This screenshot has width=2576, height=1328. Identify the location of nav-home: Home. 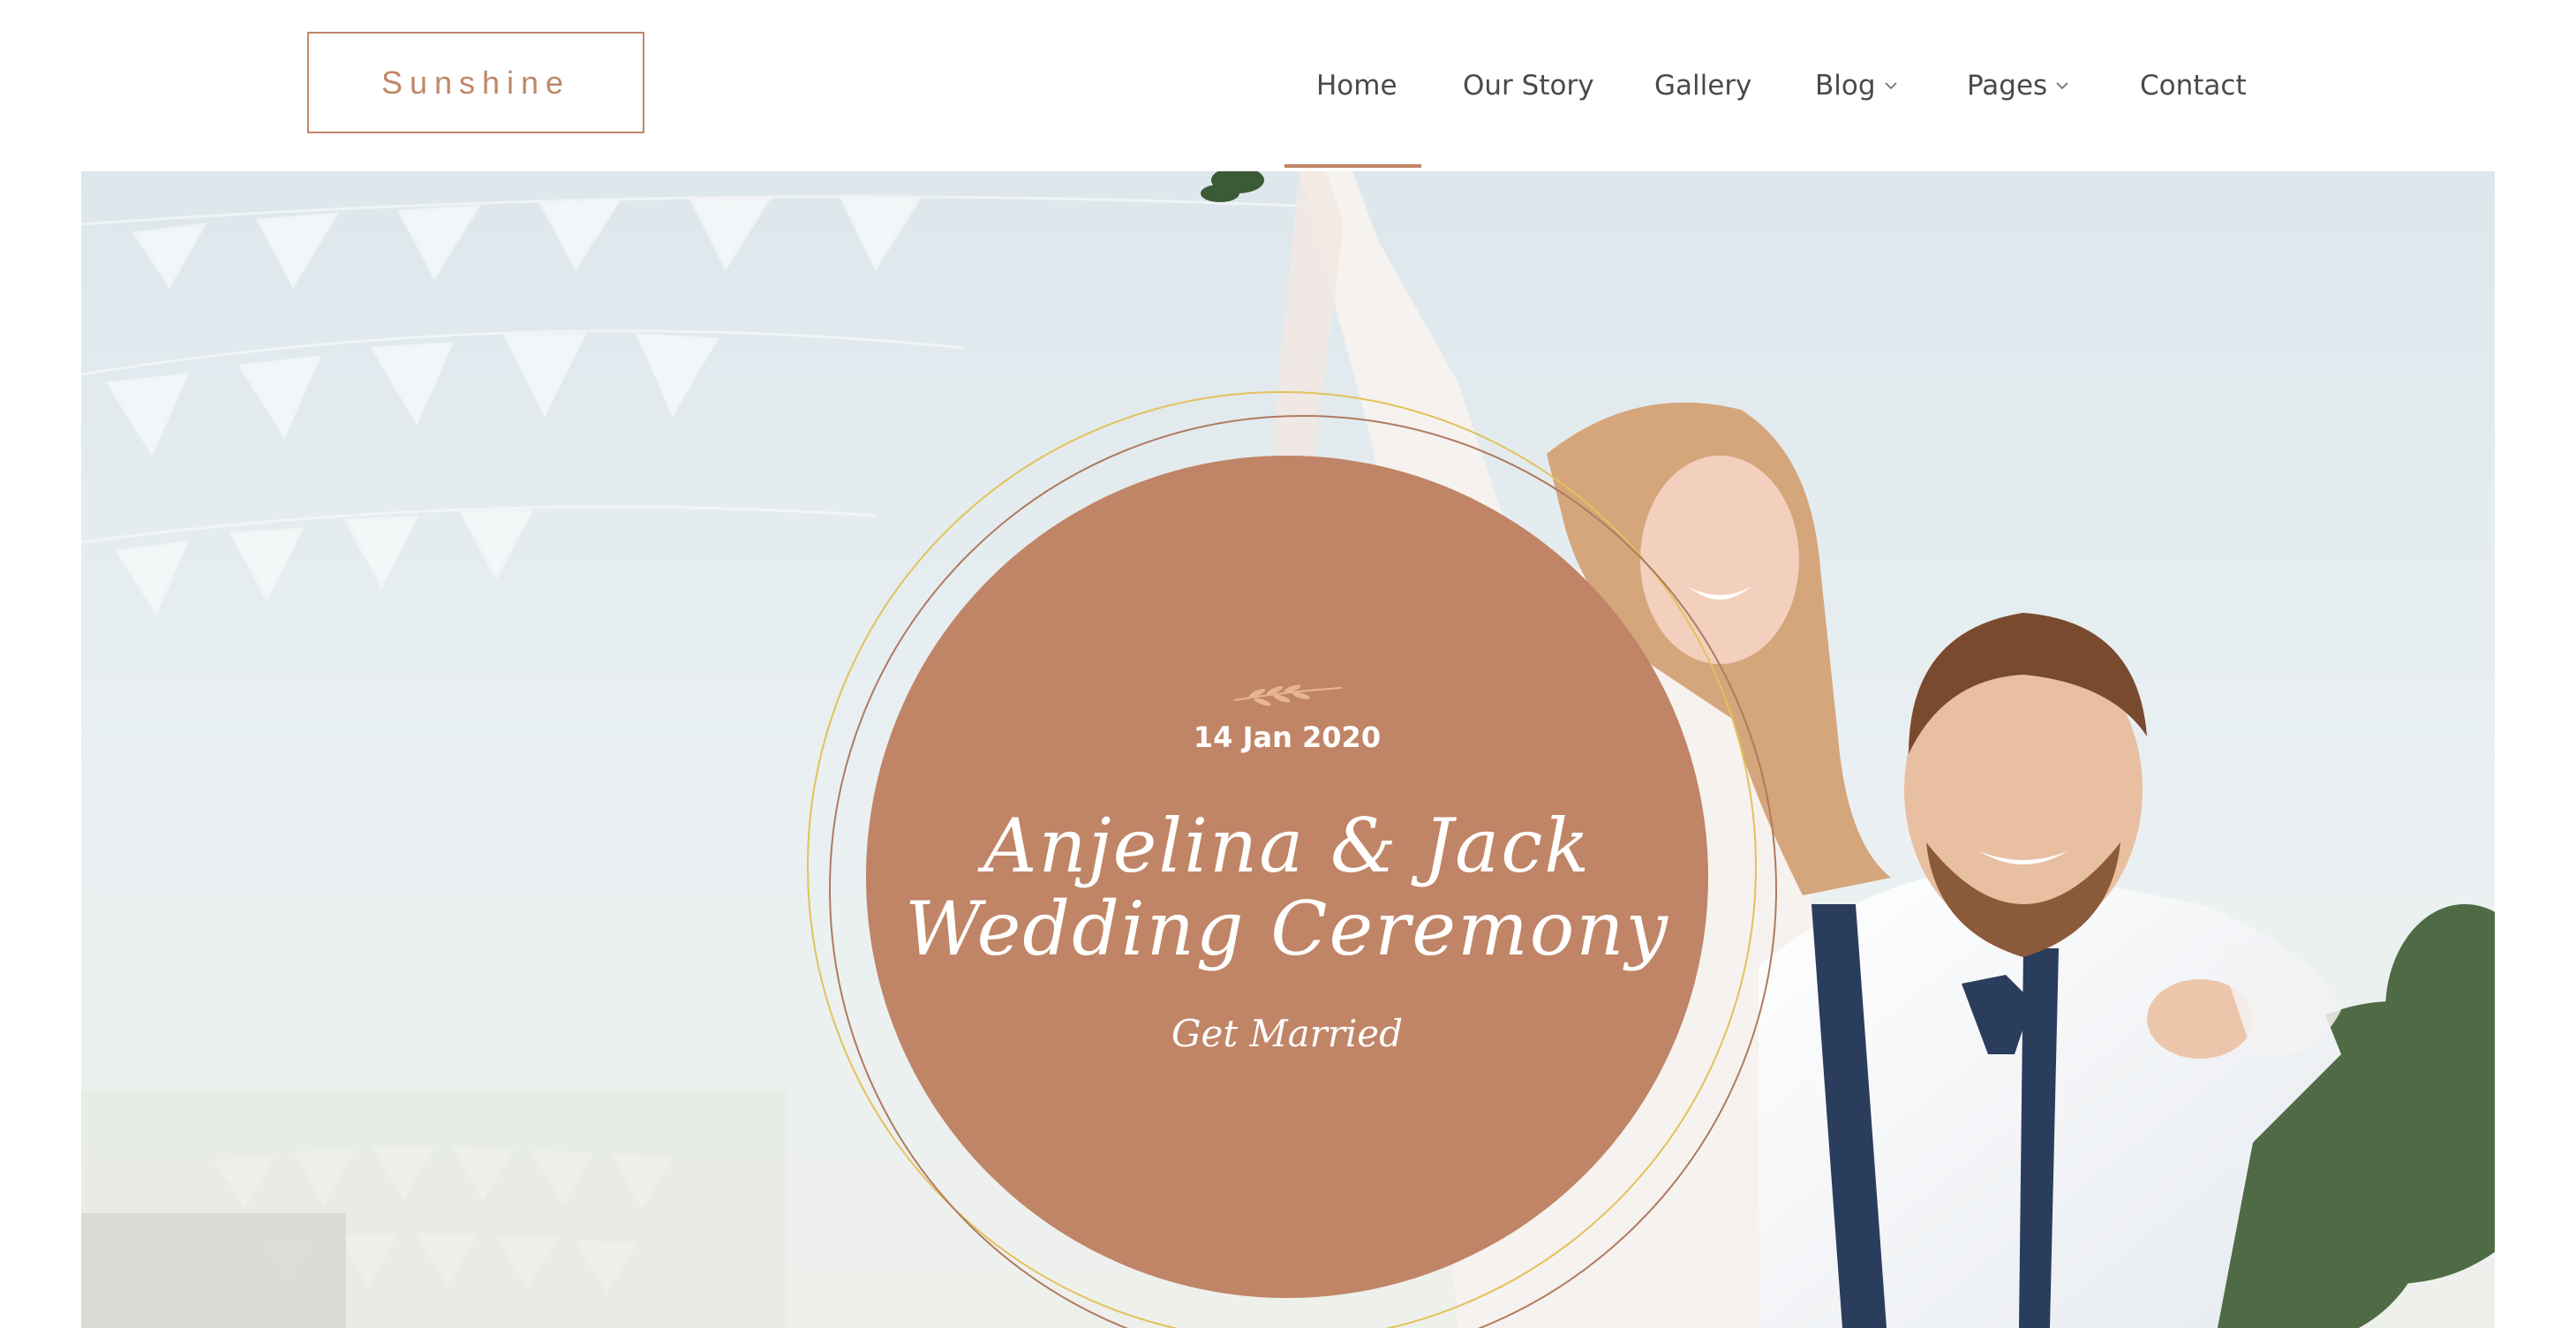
(1357, 86).